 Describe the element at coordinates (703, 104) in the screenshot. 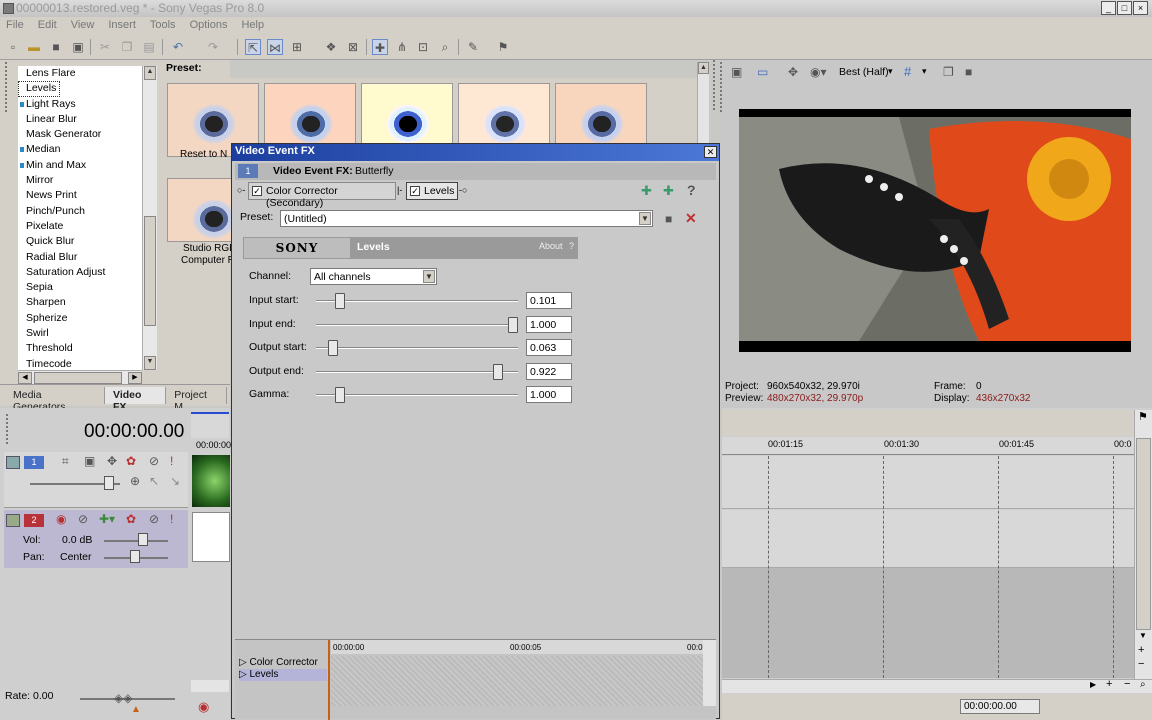

I see `preset-scrollbar: ▲` at that location.